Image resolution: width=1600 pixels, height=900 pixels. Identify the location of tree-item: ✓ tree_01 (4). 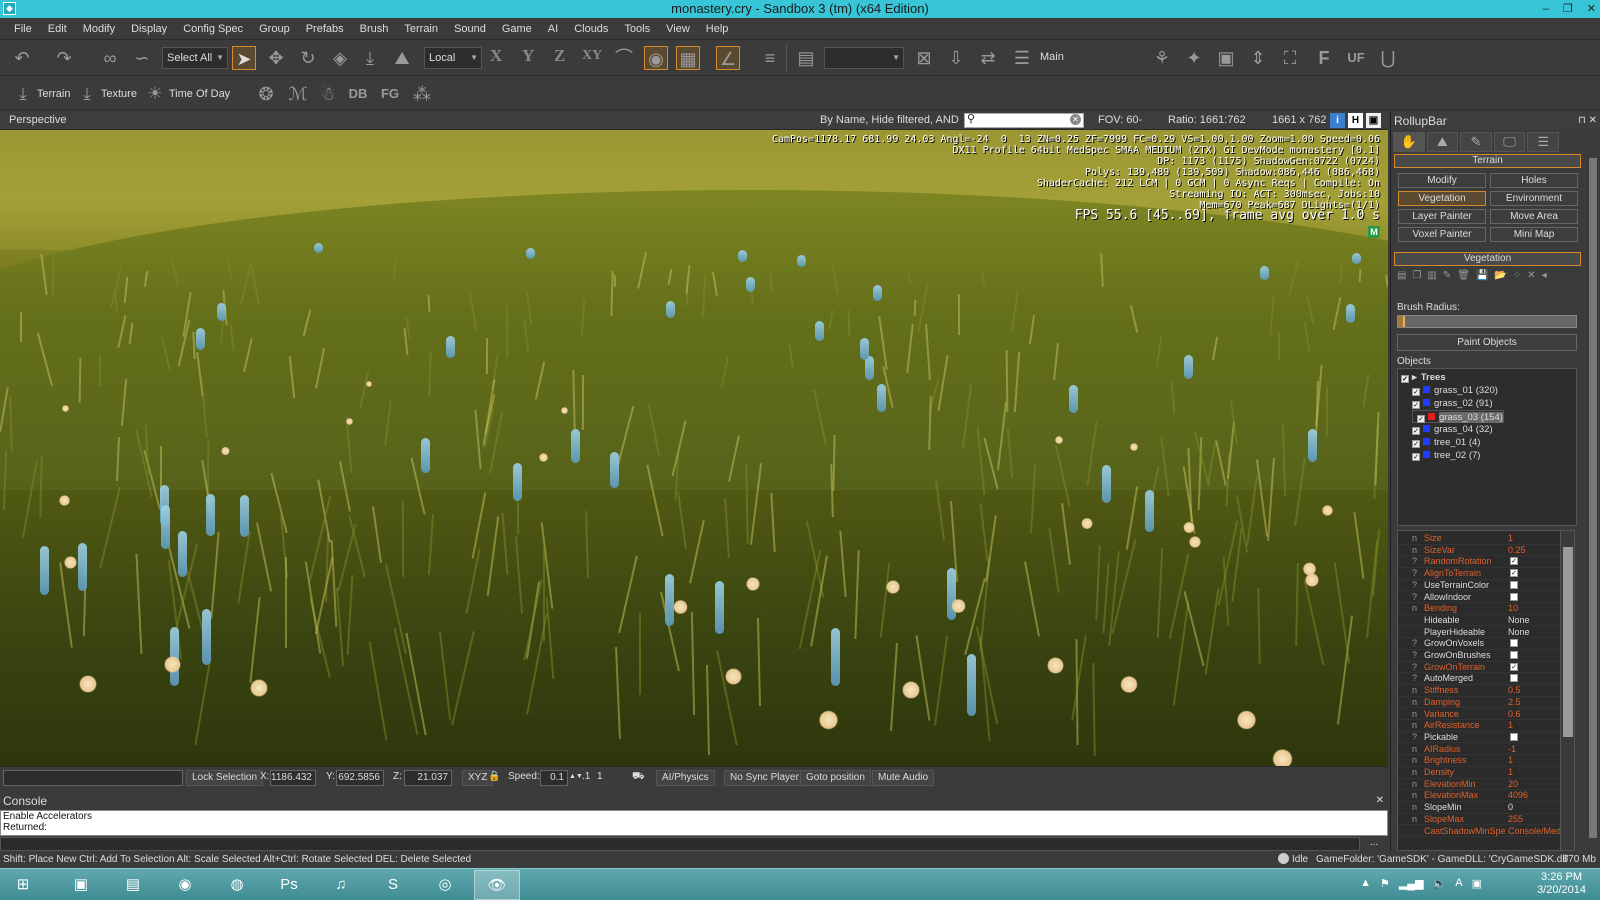
(1446, 442).